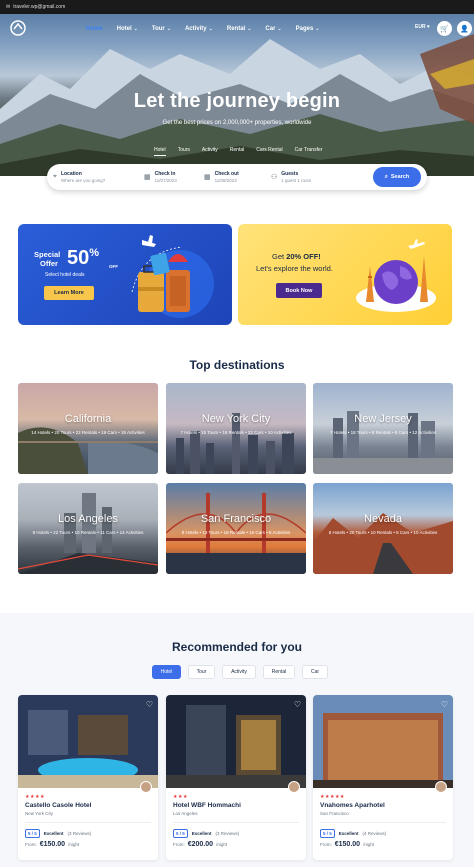 The image size is (474, 867). What do you see at coordinates (94, 29) in the screenshot?
I see `nav-item-home: Home` at bounding box center [94, 29].